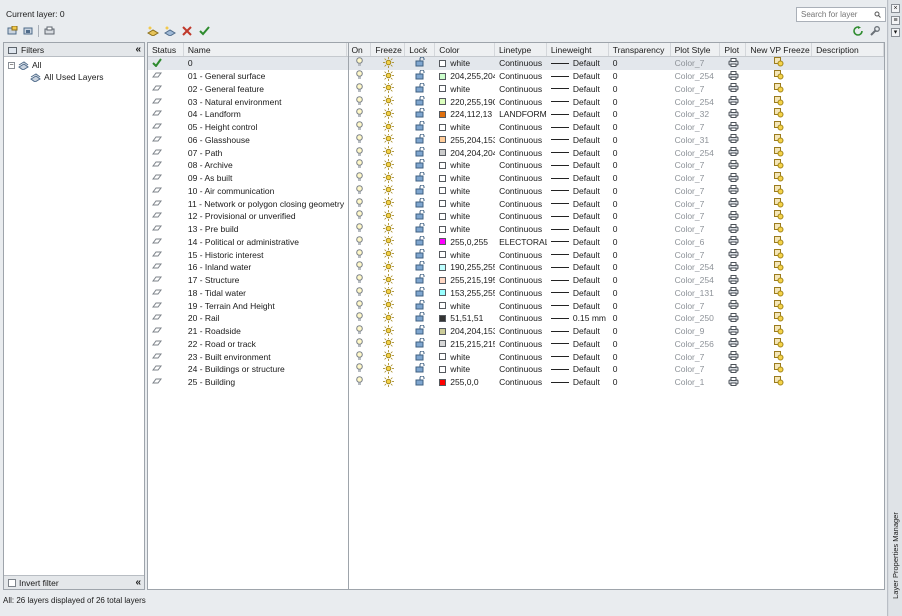 The height and width of the screenshot is (616, 902). What do you see at coordinates (170, 31) in the screenshot?
I see `new-layer-vp-frozen-icon` at bounding box center [170, 31].